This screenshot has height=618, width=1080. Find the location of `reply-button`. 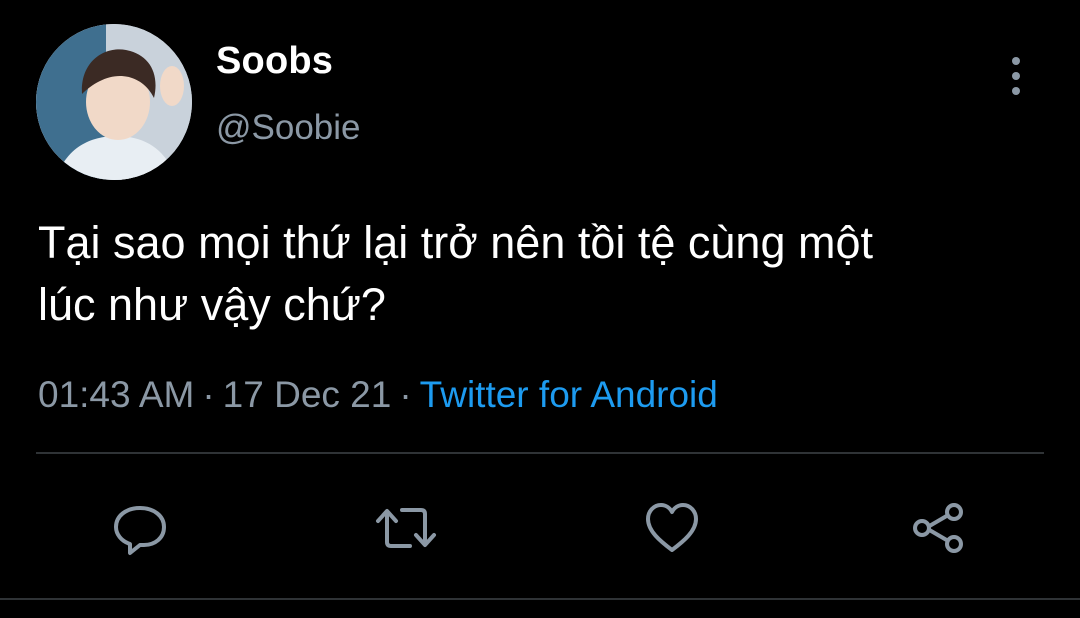

reply-button is located at coordinates (140, 528).